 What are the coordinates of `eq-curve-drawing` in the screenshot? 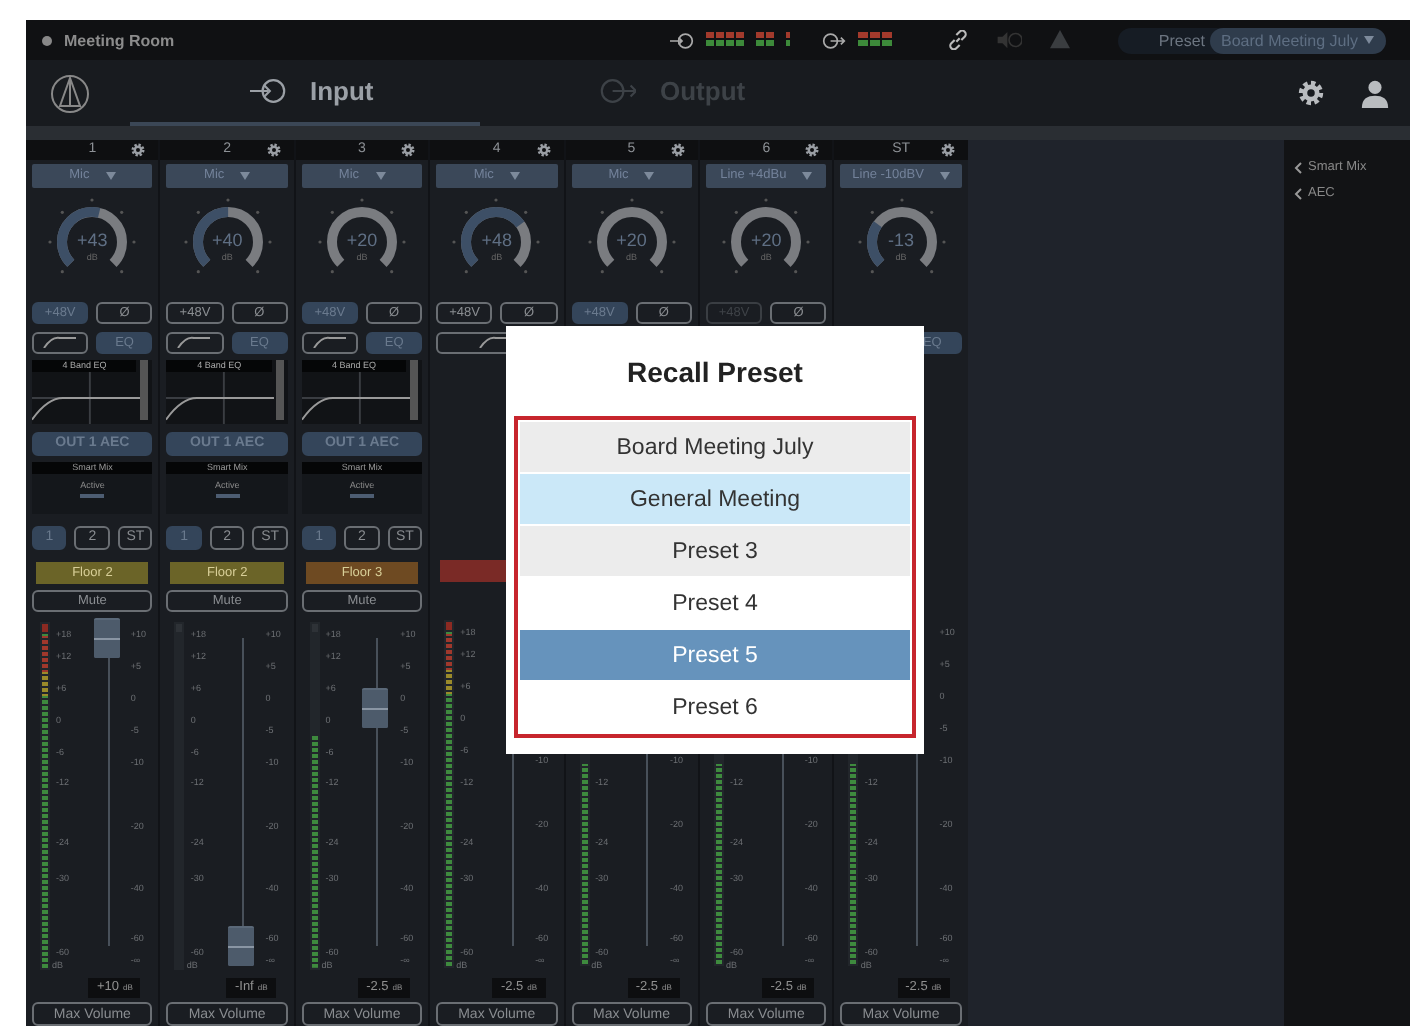 It's located at (220, 397).